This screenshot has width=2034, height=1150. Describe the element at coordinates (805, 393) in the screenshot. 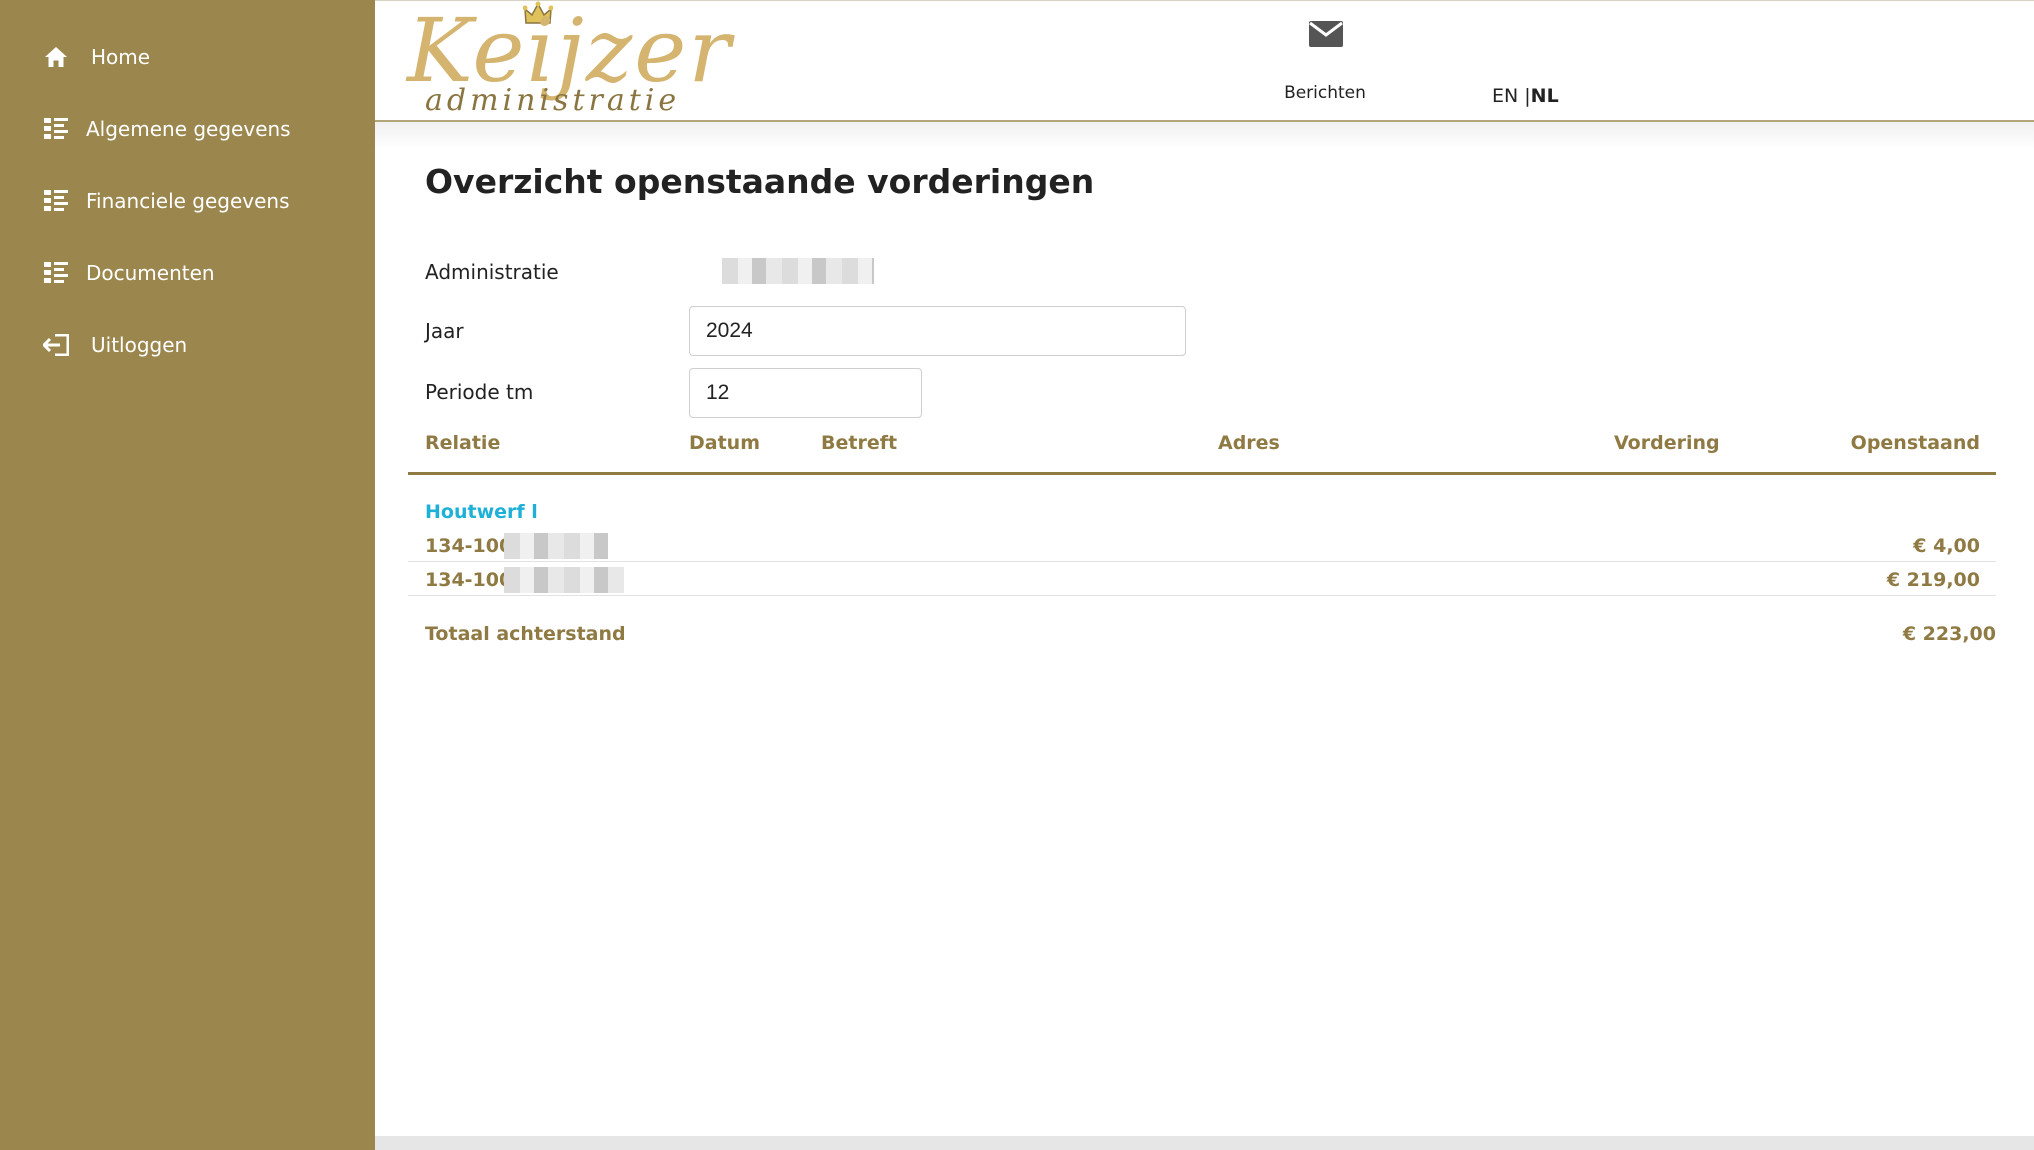

I see `periode-input` at that location.